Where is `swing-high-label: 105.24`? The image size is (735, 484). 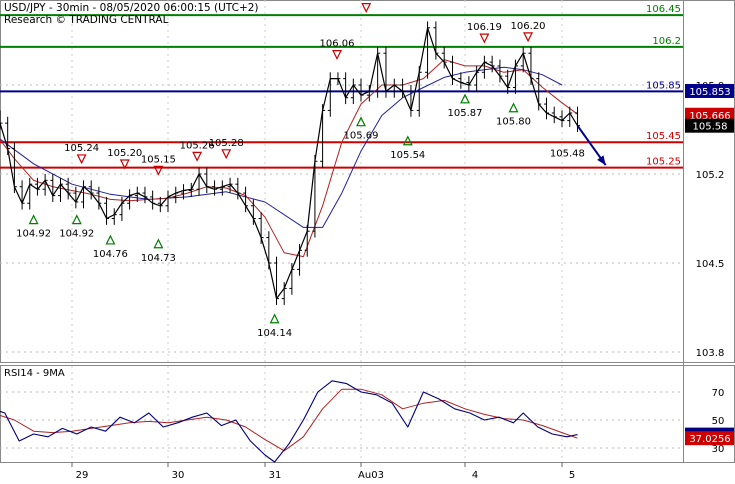
swing-high-label: 105.24 is located at coordinates (81, 148).